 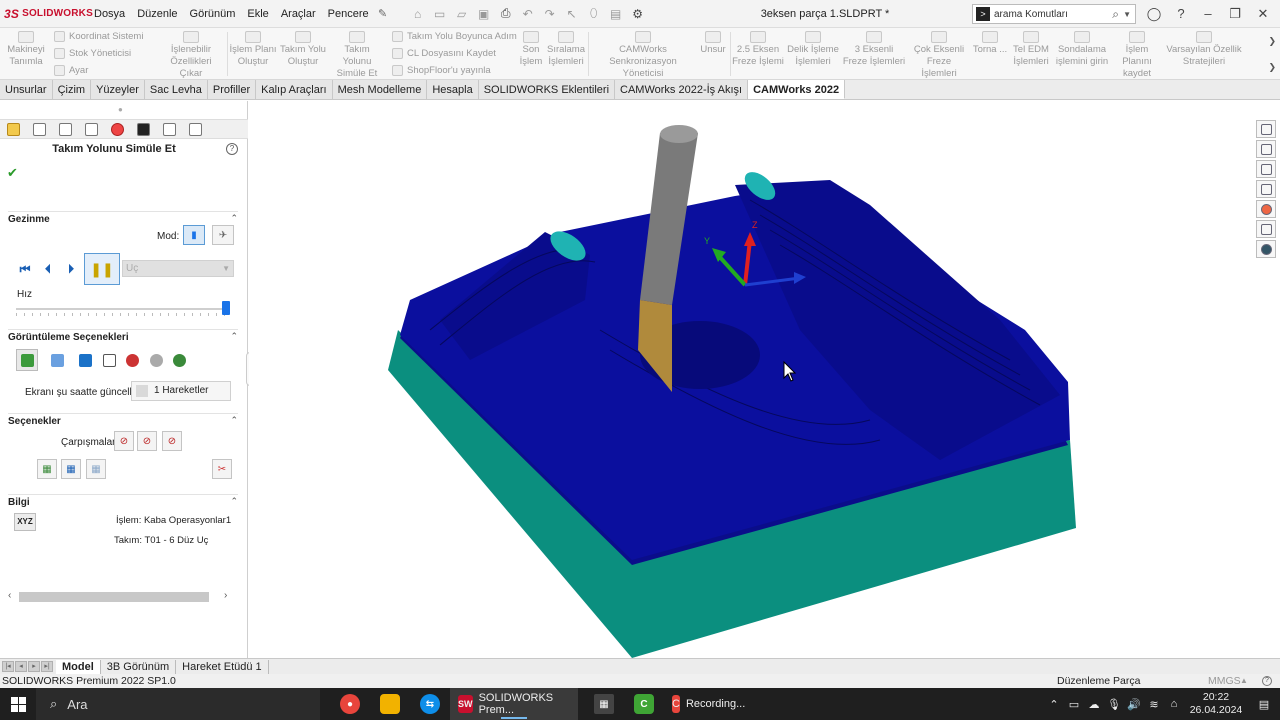 What do you see at coordinates (72, 89) in the screenshot?
I see `tab-cizim: Çizim` at bounding box center [72, 89].